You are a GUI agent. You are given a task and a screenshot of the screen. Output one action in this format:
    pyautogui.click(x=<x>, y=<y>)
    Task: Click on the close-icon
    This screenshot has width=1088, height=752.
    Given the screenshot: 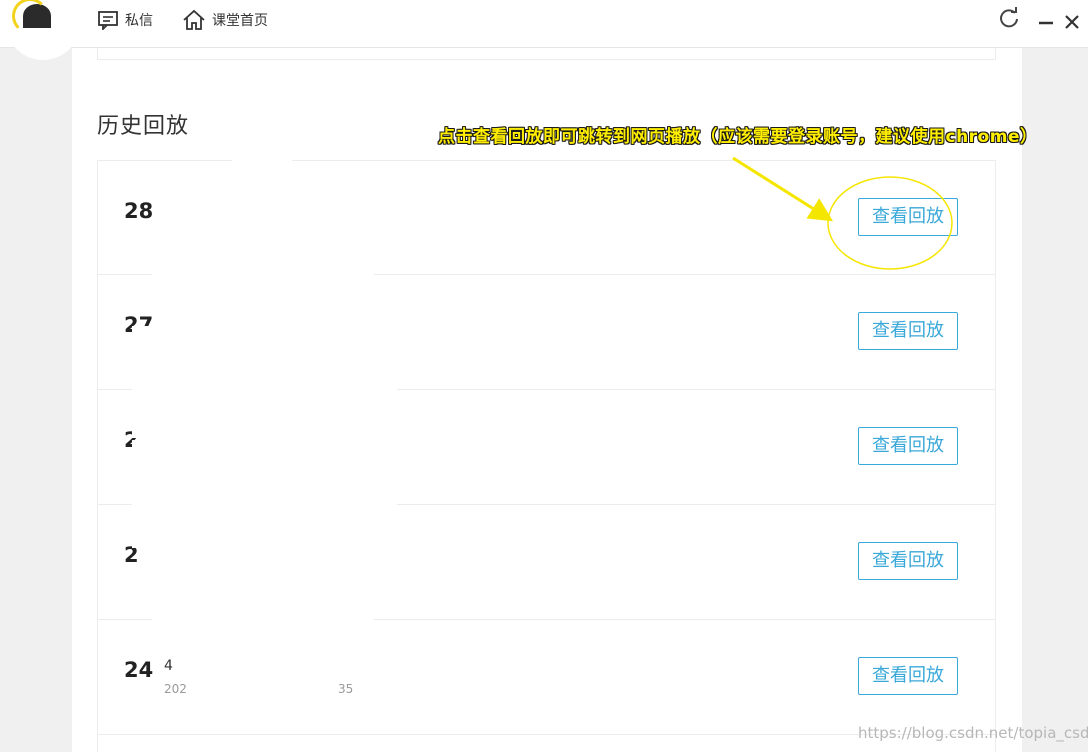 What is the action you would take?
    pyautogui.click(x=1072, y=22)
    